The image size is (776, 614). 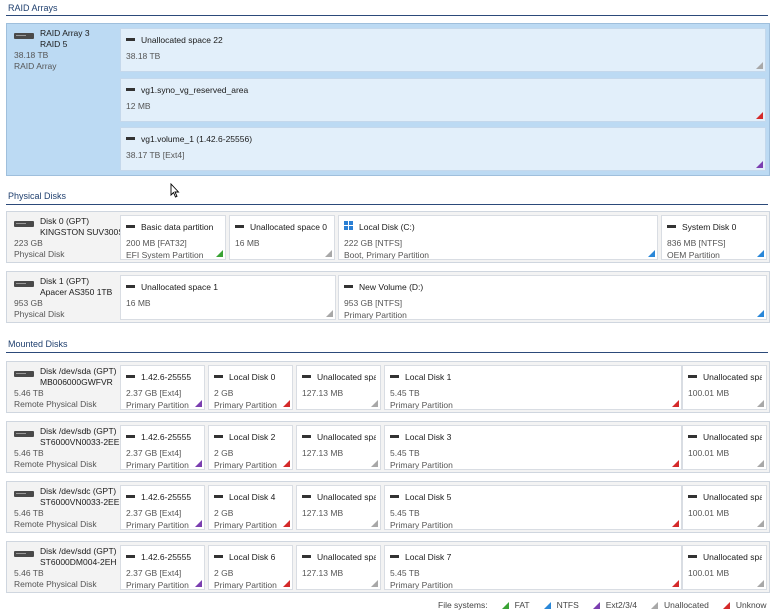 I want to click on section-title-raid: RAID Arrays, so click(x=33, y=8).